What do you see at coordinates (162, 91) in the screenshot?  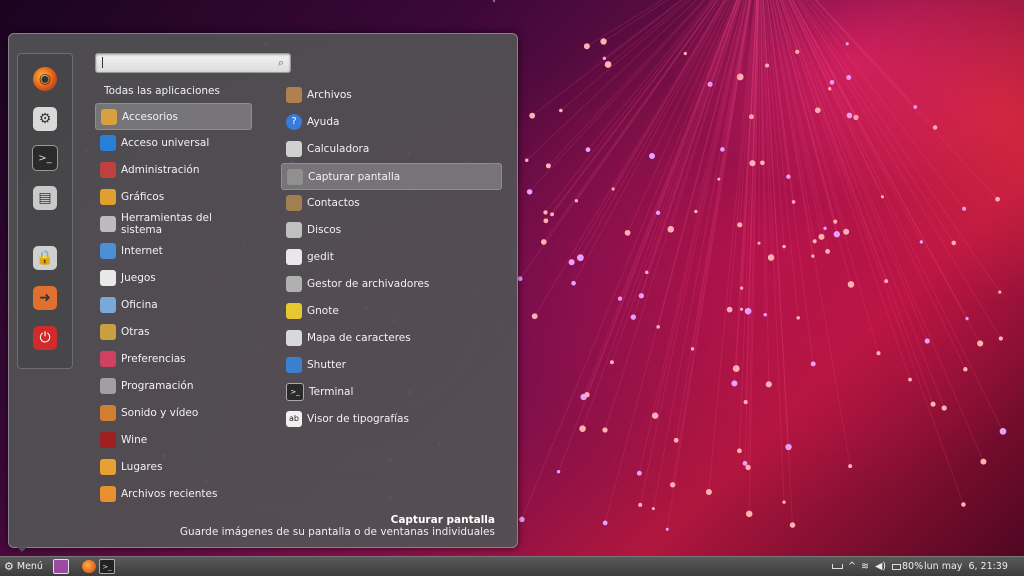 I see `all-applications-label: Todas las aplicaciones` at bounding box center [162, 91].